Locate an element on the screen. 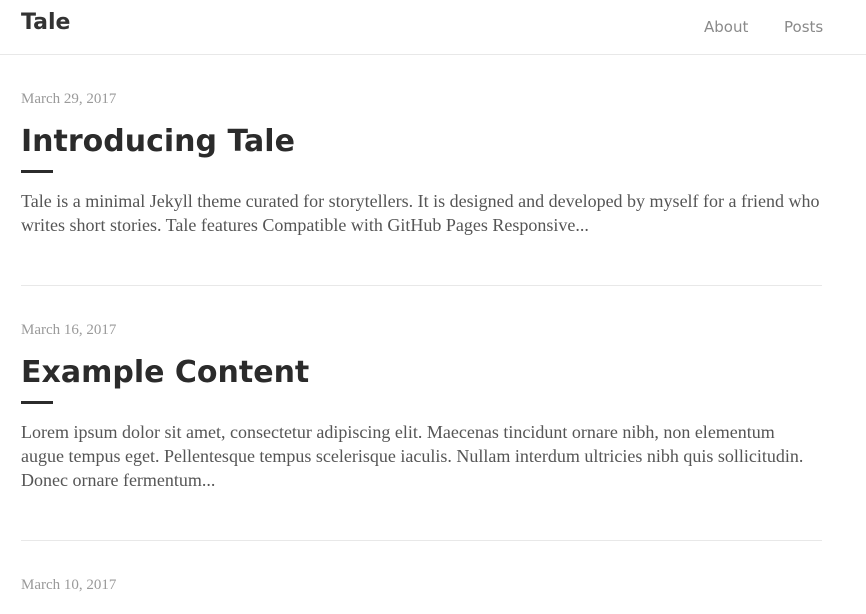 This screenshot has width=866, height=614. nav-link-about: About is located at coordinates (726, 27).